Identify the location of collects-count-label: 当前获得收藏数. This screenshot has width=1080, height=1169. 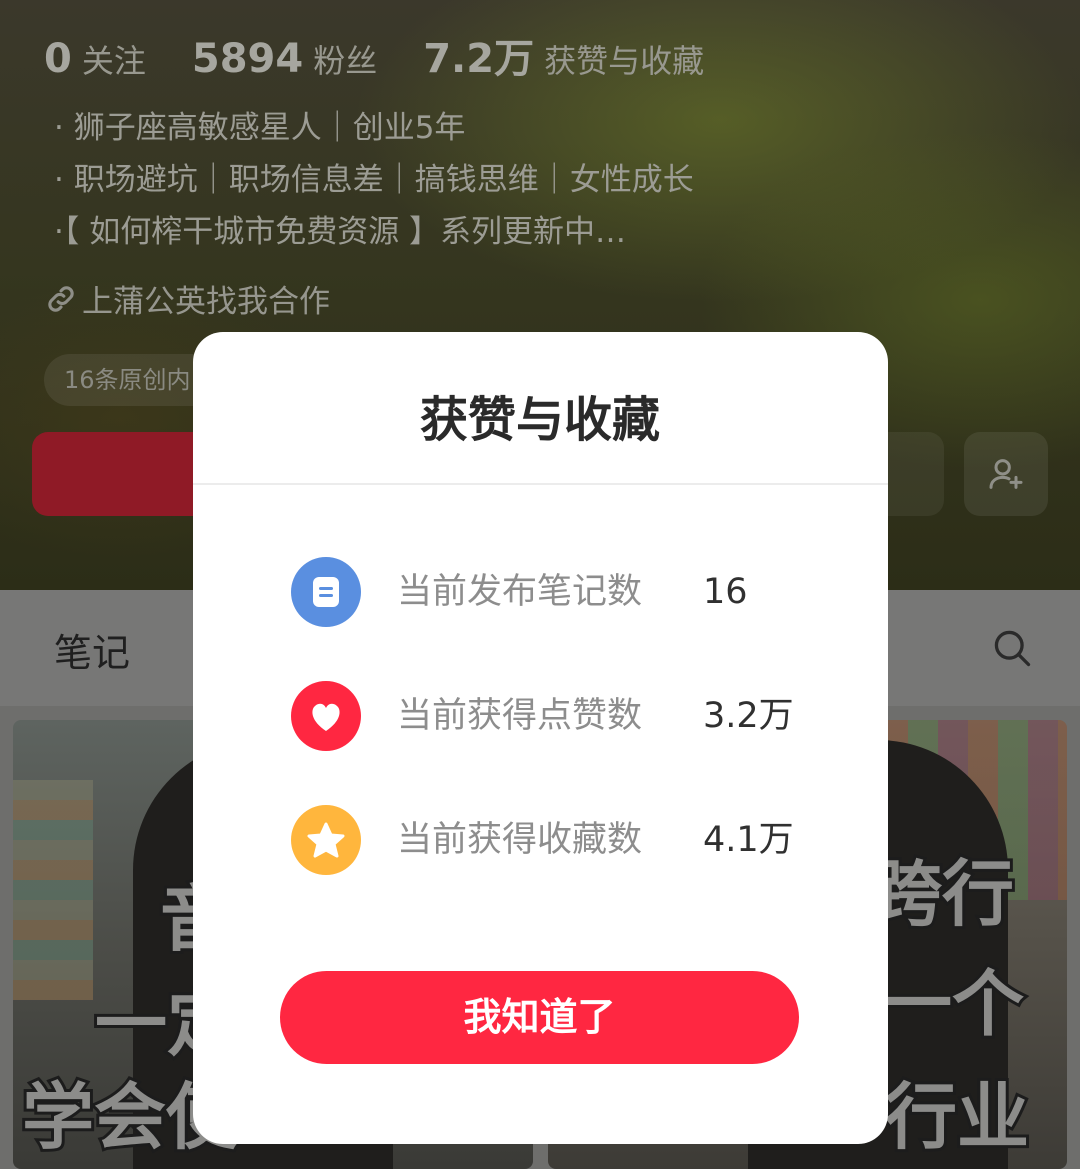
(520, 840).